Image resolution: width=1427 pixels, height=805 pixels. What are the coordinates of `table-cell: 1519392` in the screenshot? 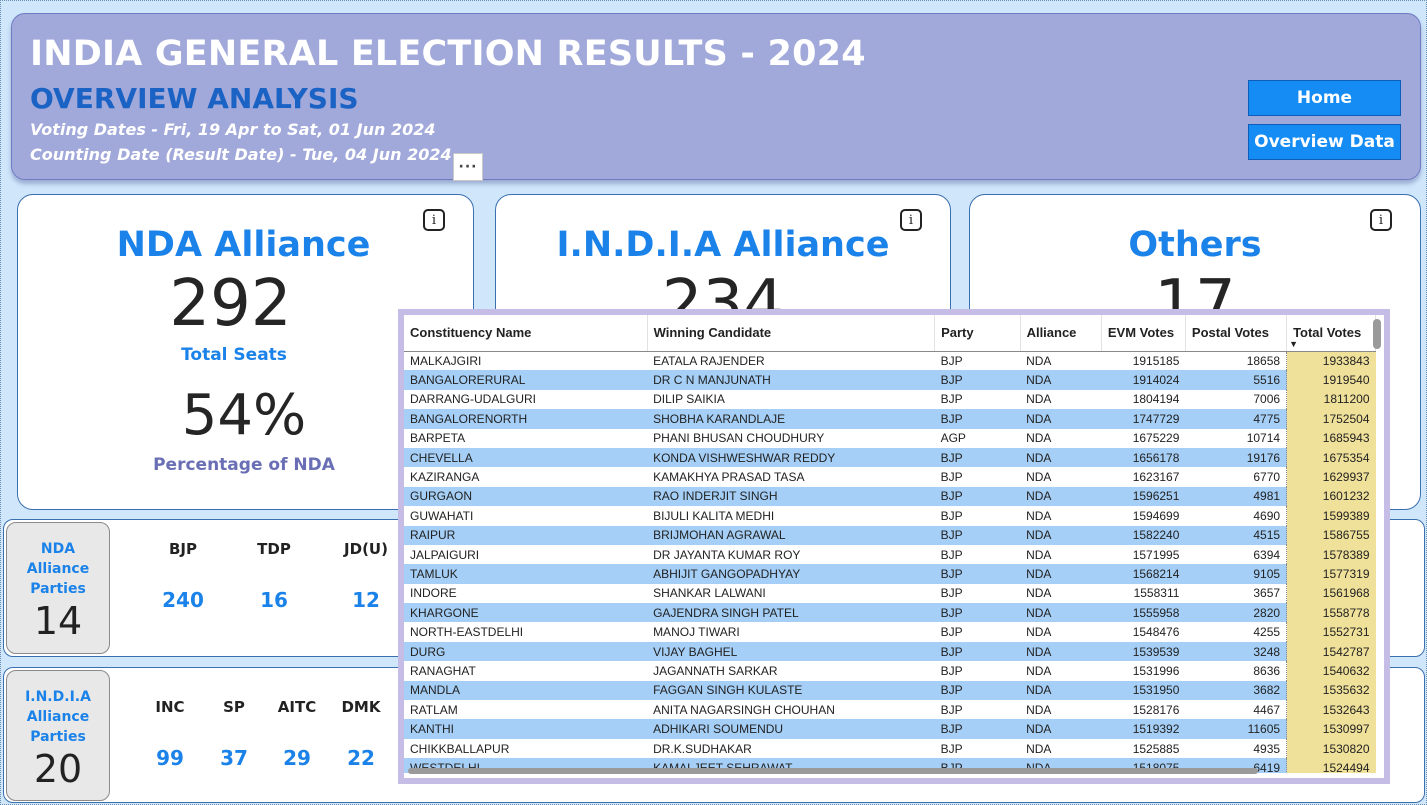 It's located at (1143, 729).